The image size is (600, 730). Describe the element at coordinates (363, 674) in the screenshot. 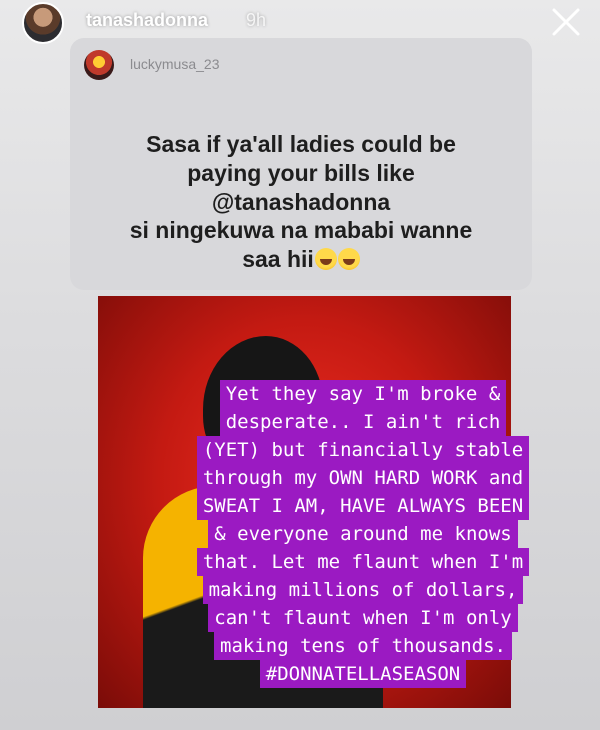

I see `overlay-hashtag: #DONNATELLASEASON` at that location.